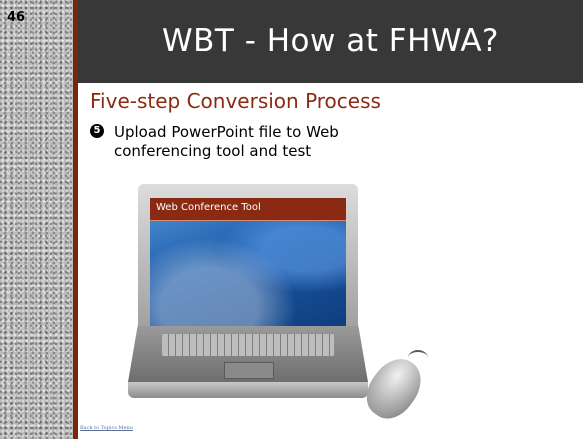 This screenshot has height=439, width=583. Describe the element at coordinates (248, 390) in the screenshot. I see `laptop-front-edge` at that location.